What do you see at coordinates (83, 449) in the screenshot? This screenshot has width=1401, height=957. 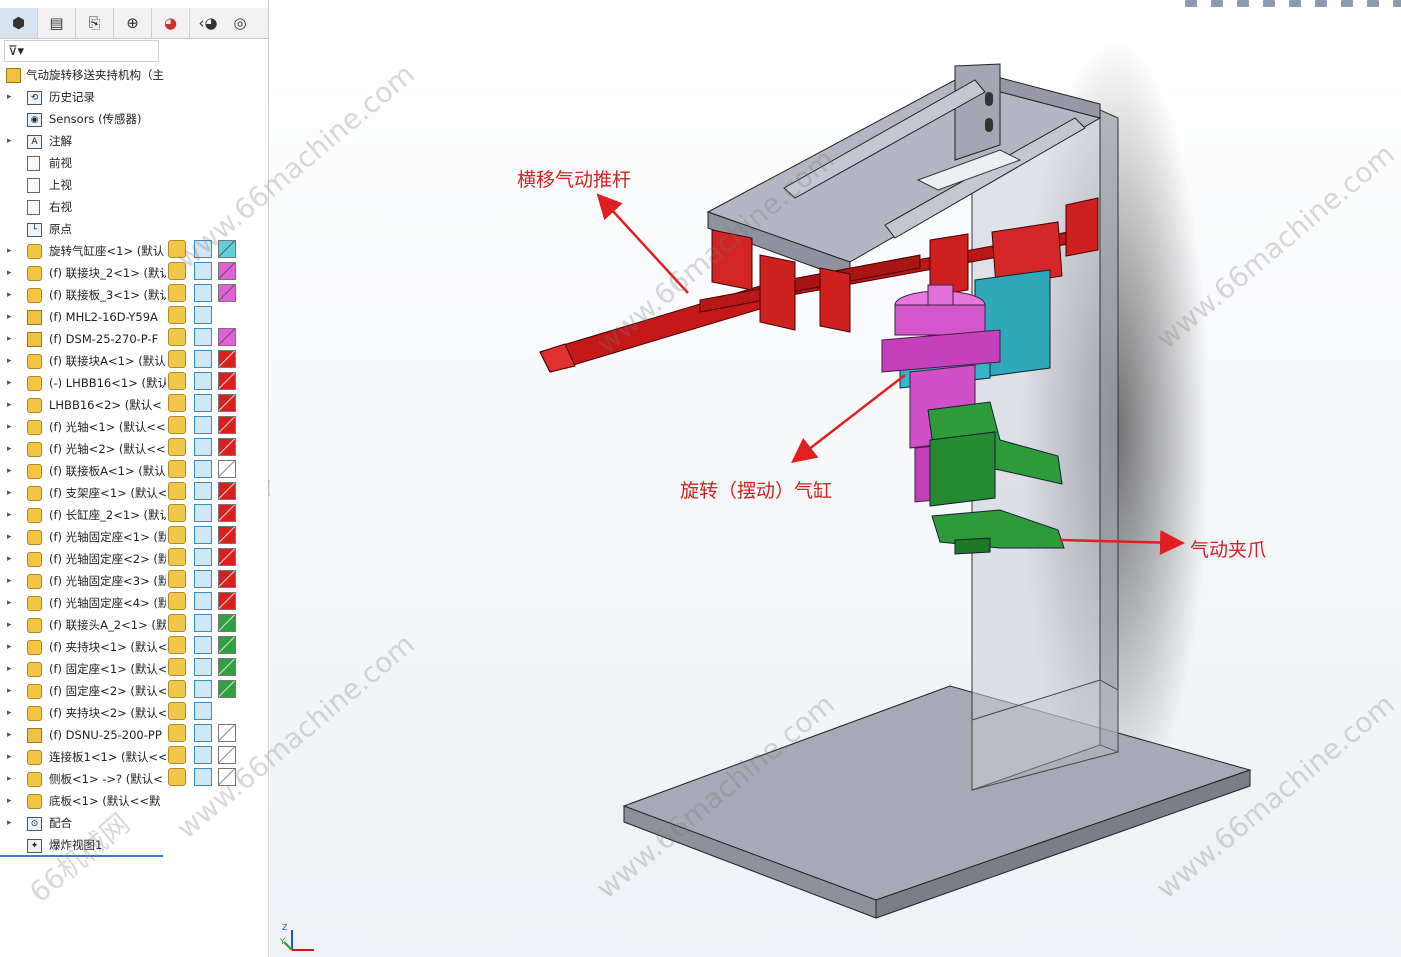 I see `tree-item: ▸ (f) 光轴<2> (默认<<` at bounding box center [83, 449].